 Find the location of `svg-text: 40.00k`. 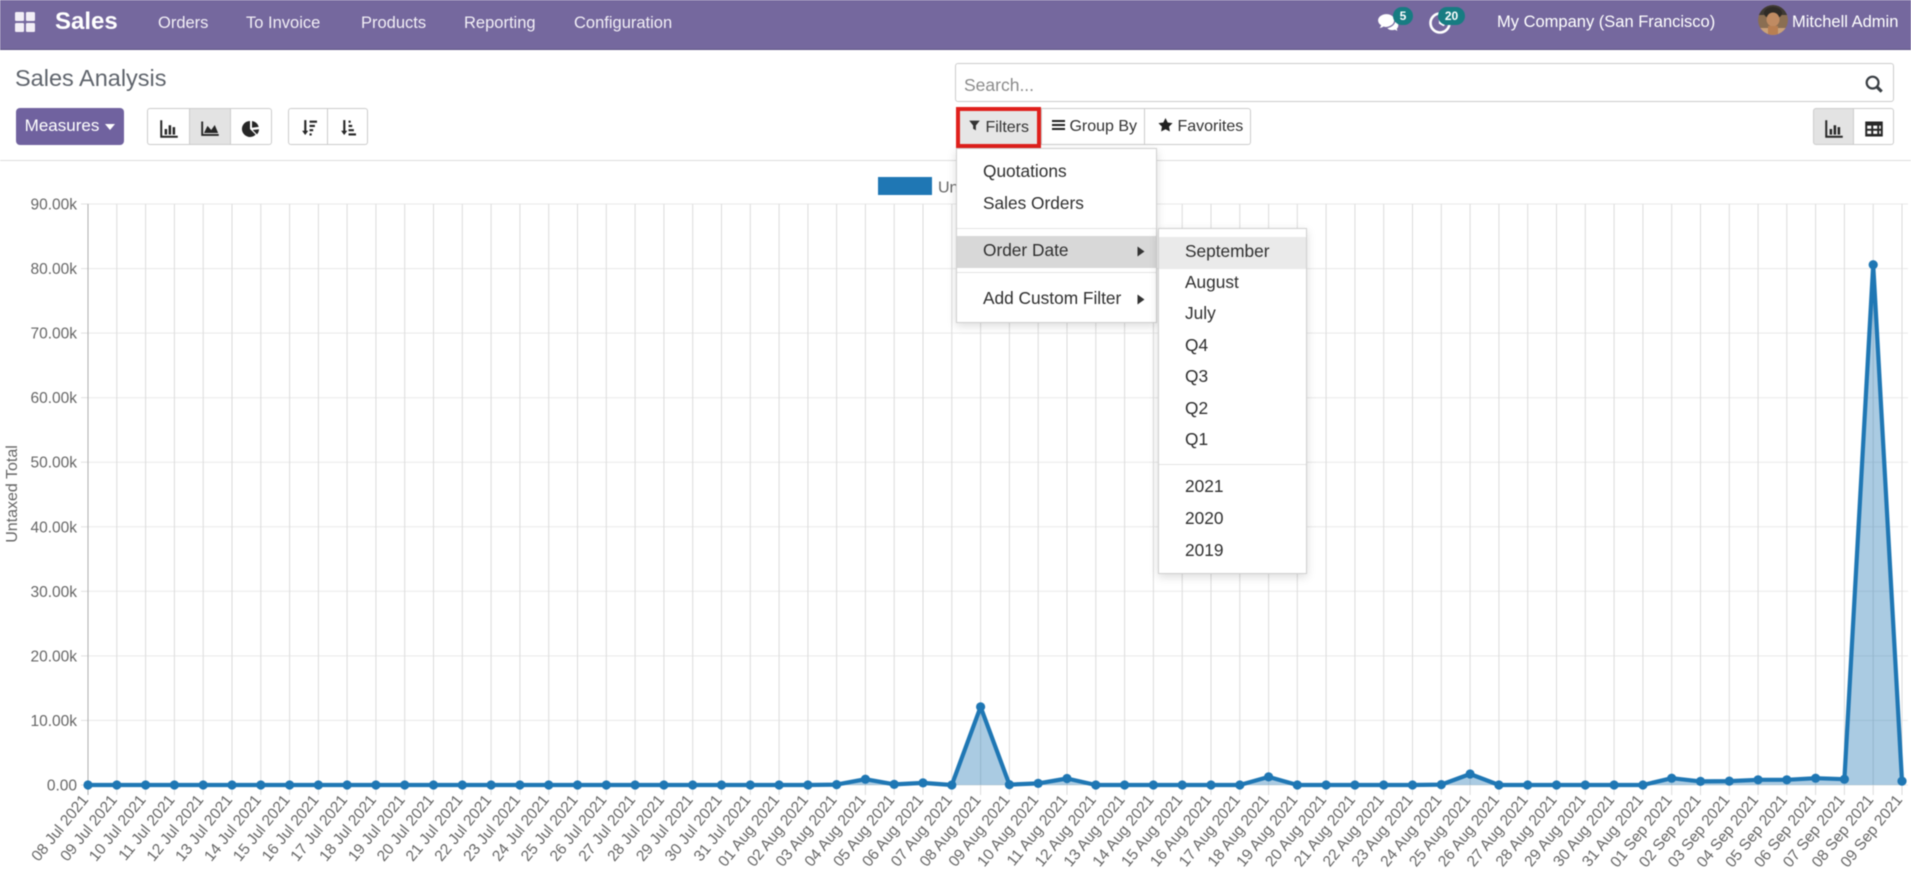

svg-text: 40.00k is located at coordinates (53, 527).